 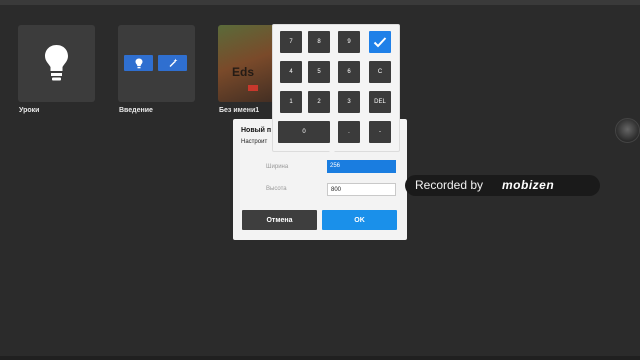 I want to click on checkmark-icon, so click(x=380, y=42).